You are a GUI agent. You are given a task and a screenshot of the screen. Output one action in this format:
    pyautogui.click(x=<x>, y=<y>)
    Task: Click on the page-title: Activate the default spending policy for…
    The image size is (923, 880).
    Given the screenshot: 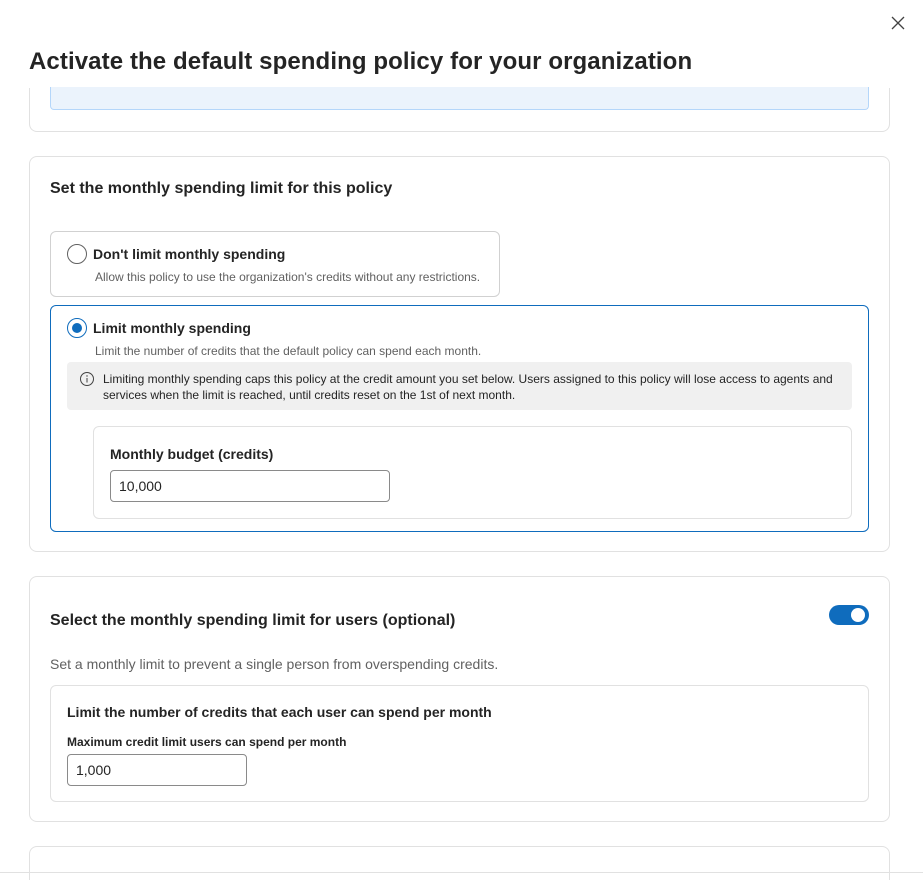 What is the action you would take?
    pyautogui.click(x=361, y=61)
    